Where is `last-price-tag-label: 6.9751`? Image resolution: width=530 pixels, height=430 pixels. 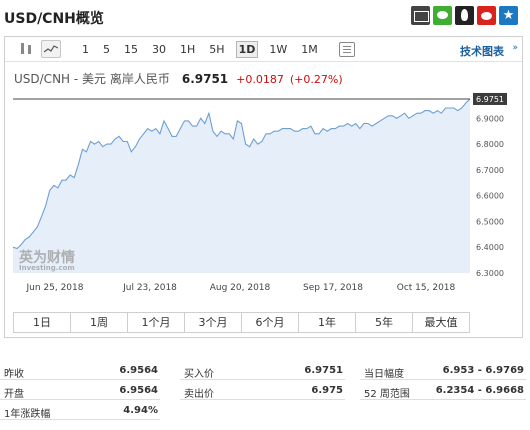
last-price-tag-label: 6.9751 is located at coordinates (490, 99).